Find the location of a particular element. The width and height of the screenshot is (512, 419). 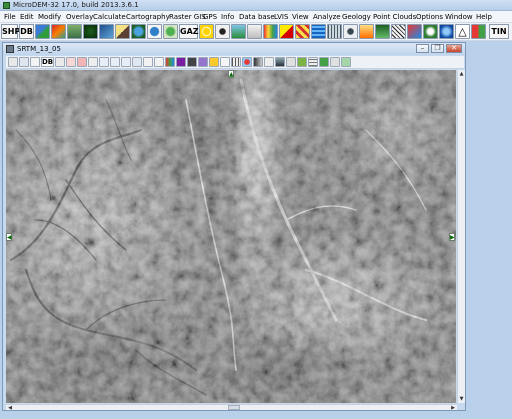

close-button: ✕ is located at coordinates (454, 48).